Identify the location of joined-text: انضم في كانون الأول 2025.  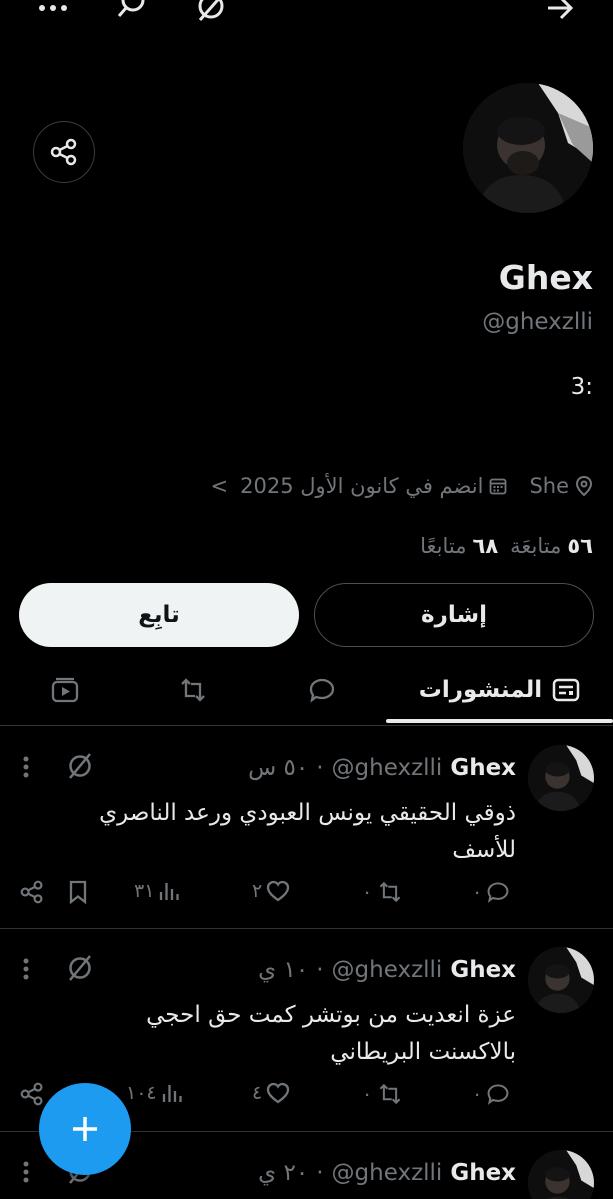
(362, 486).